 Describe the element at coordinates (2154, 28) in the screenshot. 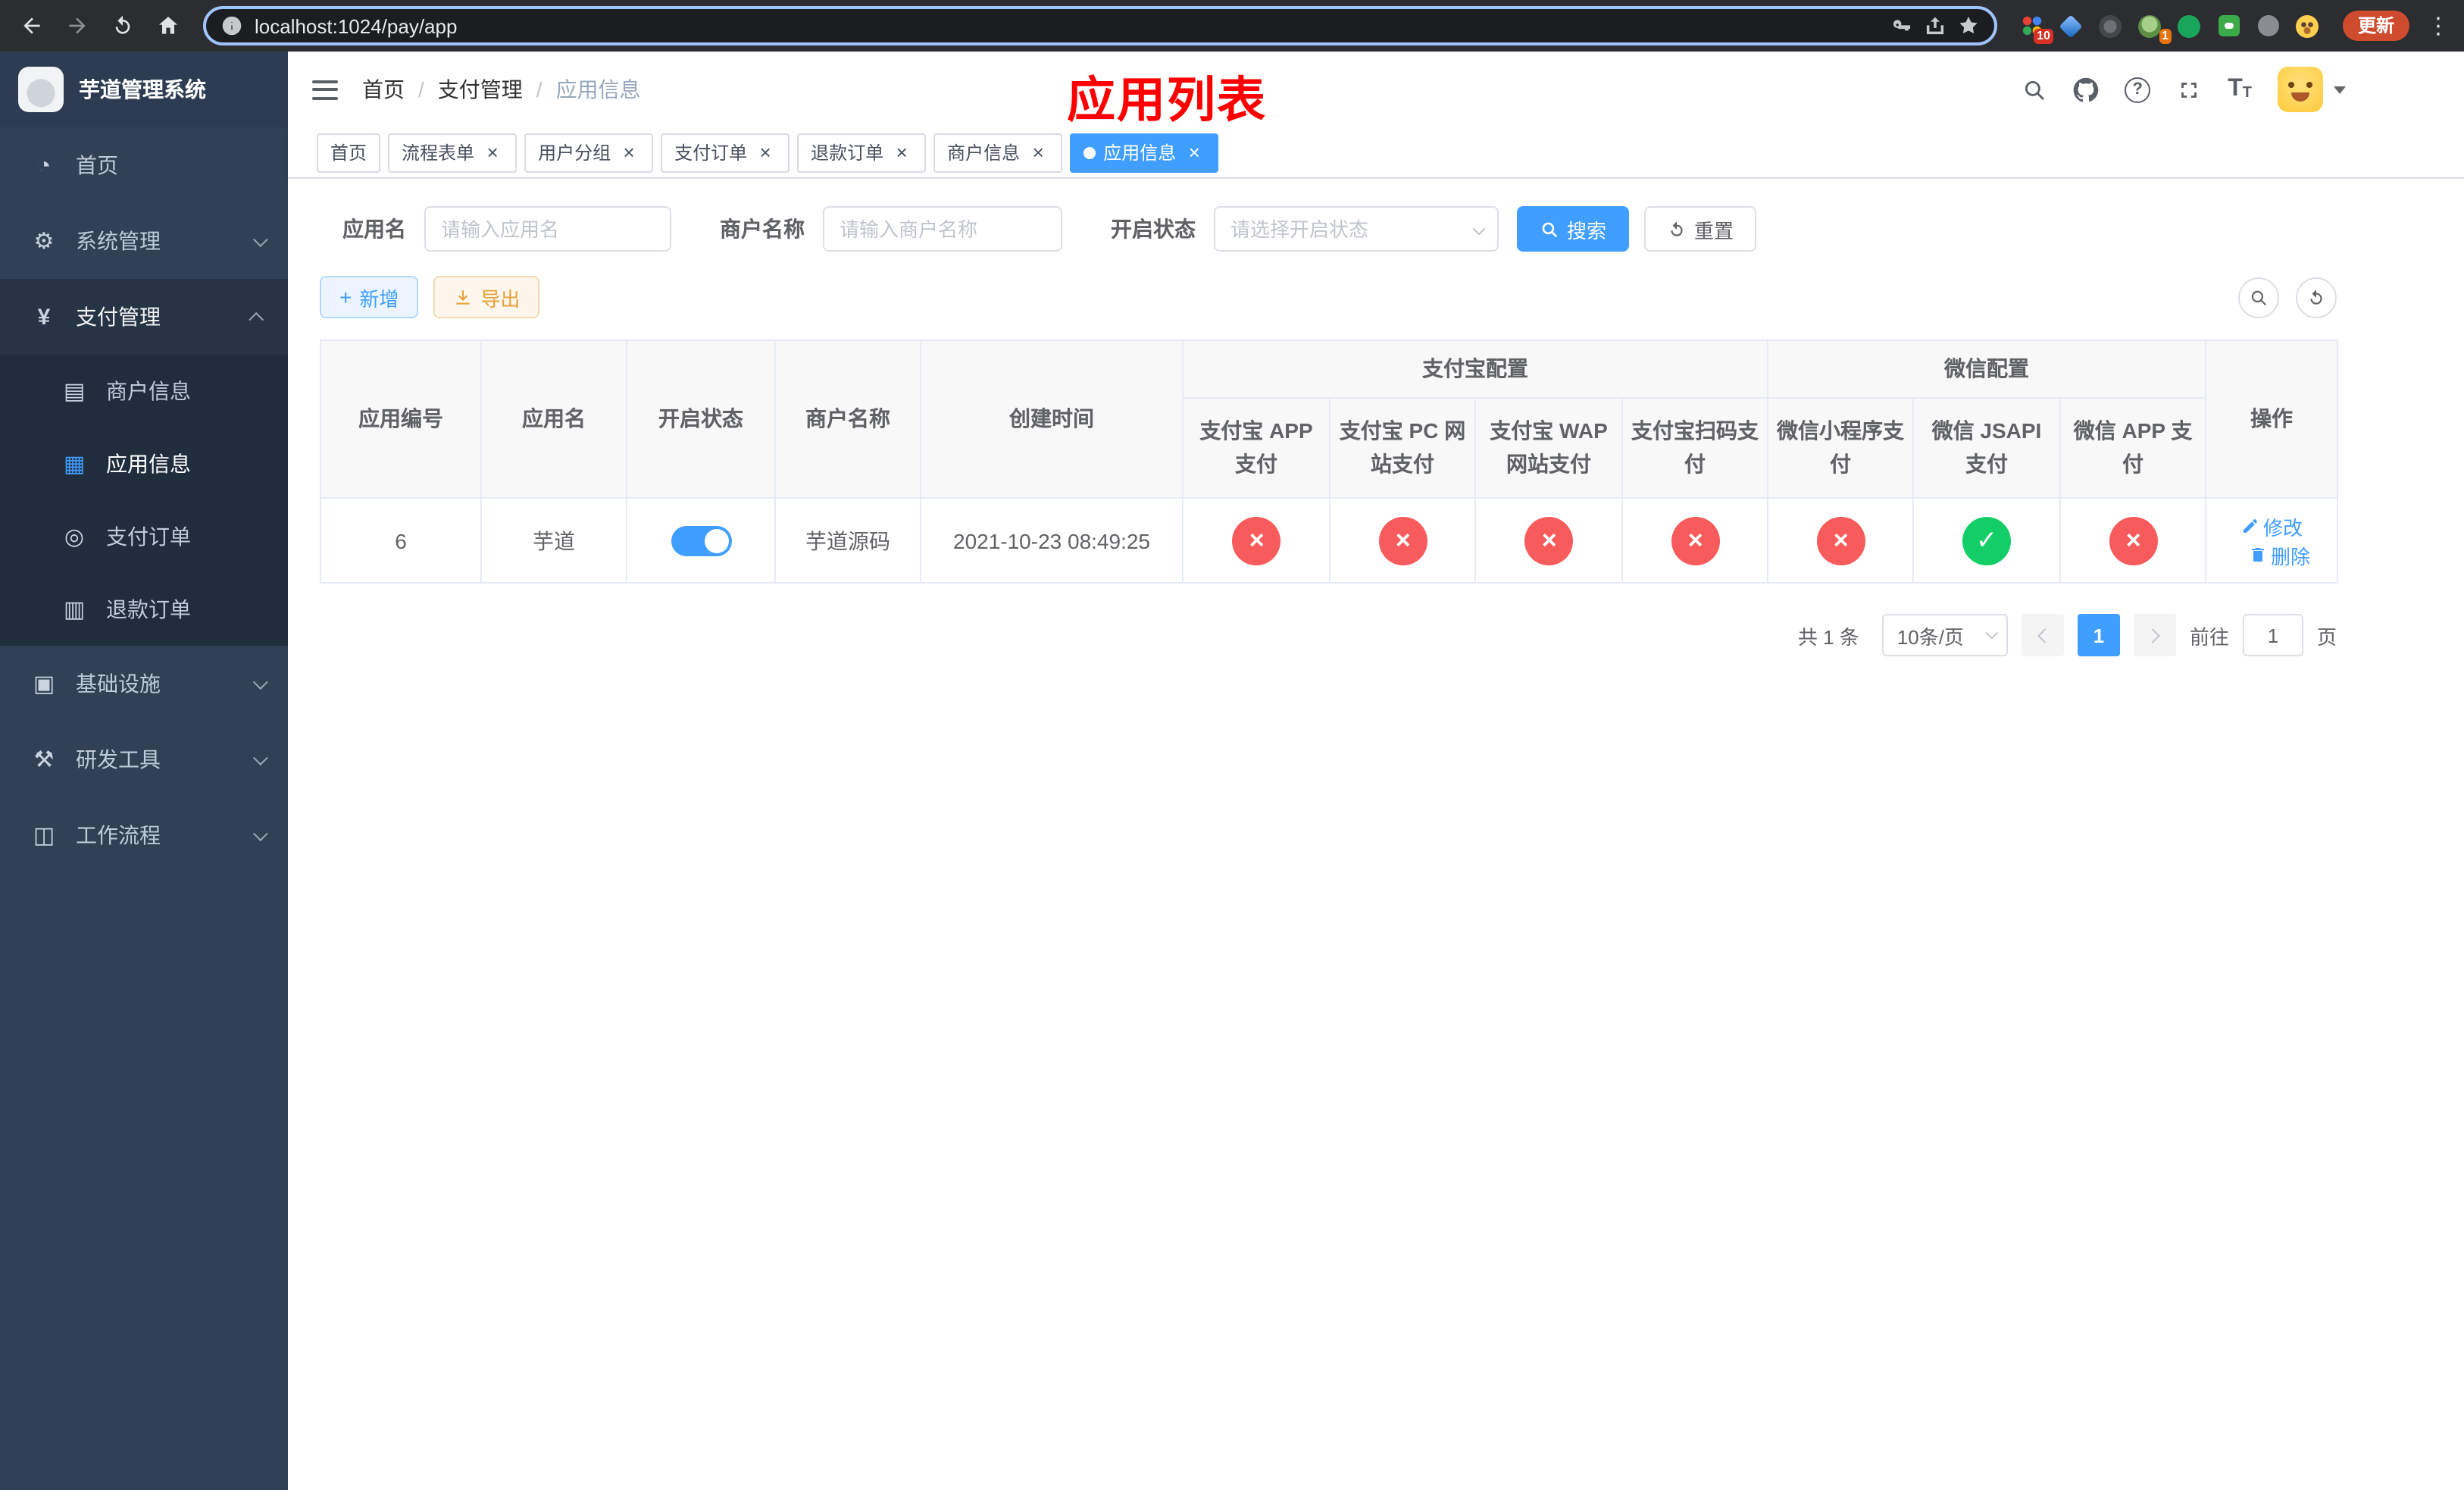

I see `extension-avatar-icon: 1` at that location.